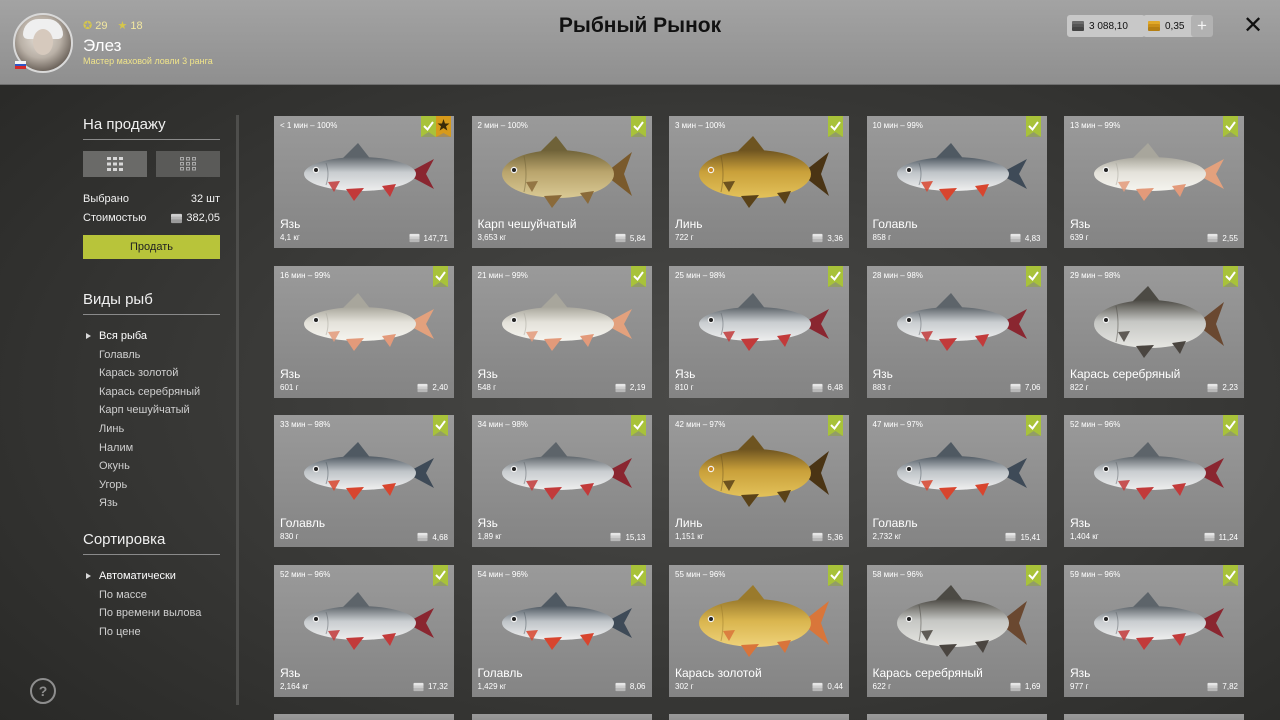 The height and width of the screenshot is (720, 1280). What do you see at coordinates (1154, 182) in the screenshot?
I see `fish-card: 13 мин – 99% Язь 639 г 2,55` at bounding box center [1154, 182].